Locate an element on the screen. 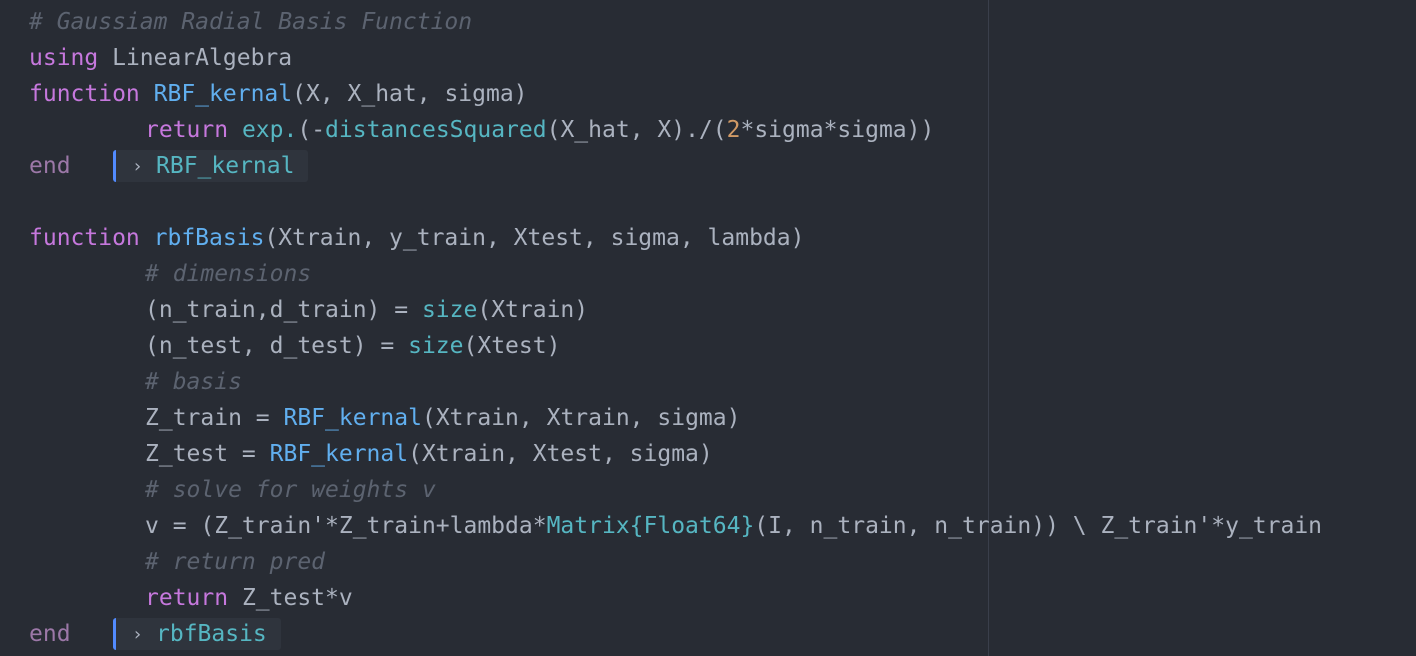 This screenshot has height=656, width=1416. result-value: RBF_kernal is located at coordinates (225, 166).